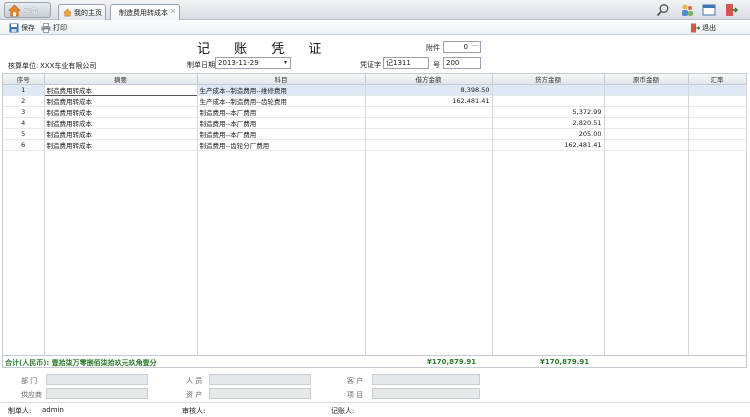 The height and width of the screenshot is (417, 750). Describe the element at coordinates (67, 12) in the screenshot. I see `home-small-icon` at that location.